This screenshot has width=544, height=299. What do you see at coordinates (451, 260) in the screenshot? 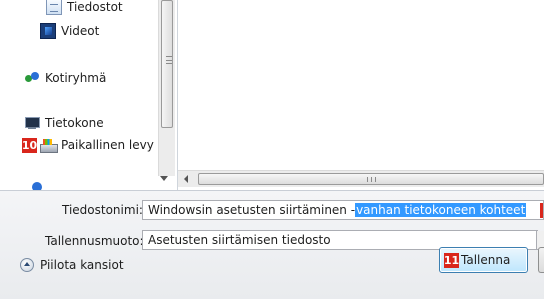
I see `callout-badge: 11` at bounding box center [451, 260].